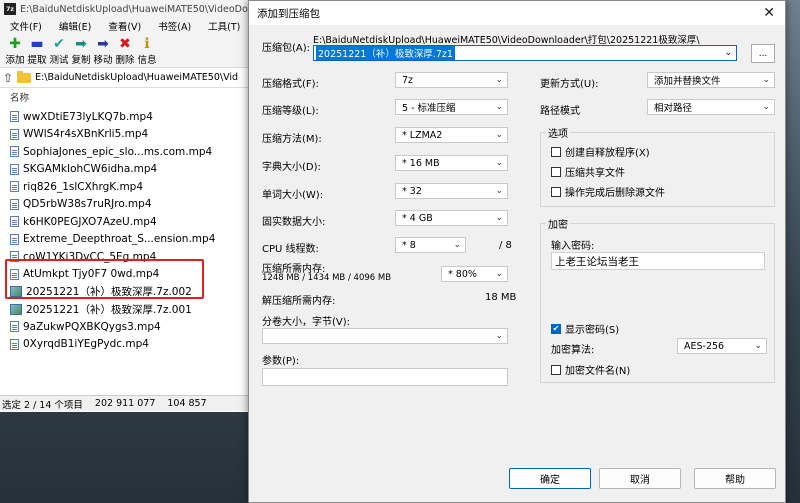  What do you see at coordinates (90, 169) in the screenshot?
I see `file-name: SKGAMkIohCW6idha.mp4` at bounding box center [90, 169].